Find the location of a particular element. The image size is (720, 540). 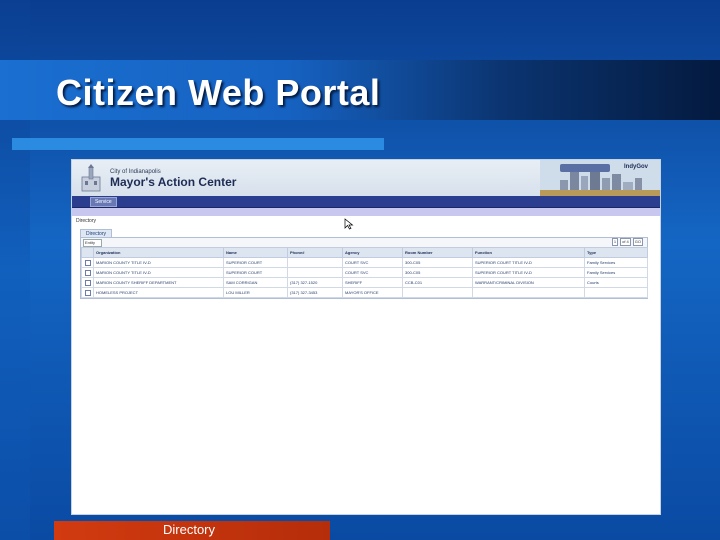

header-badge is located at coordinates (585, 168).